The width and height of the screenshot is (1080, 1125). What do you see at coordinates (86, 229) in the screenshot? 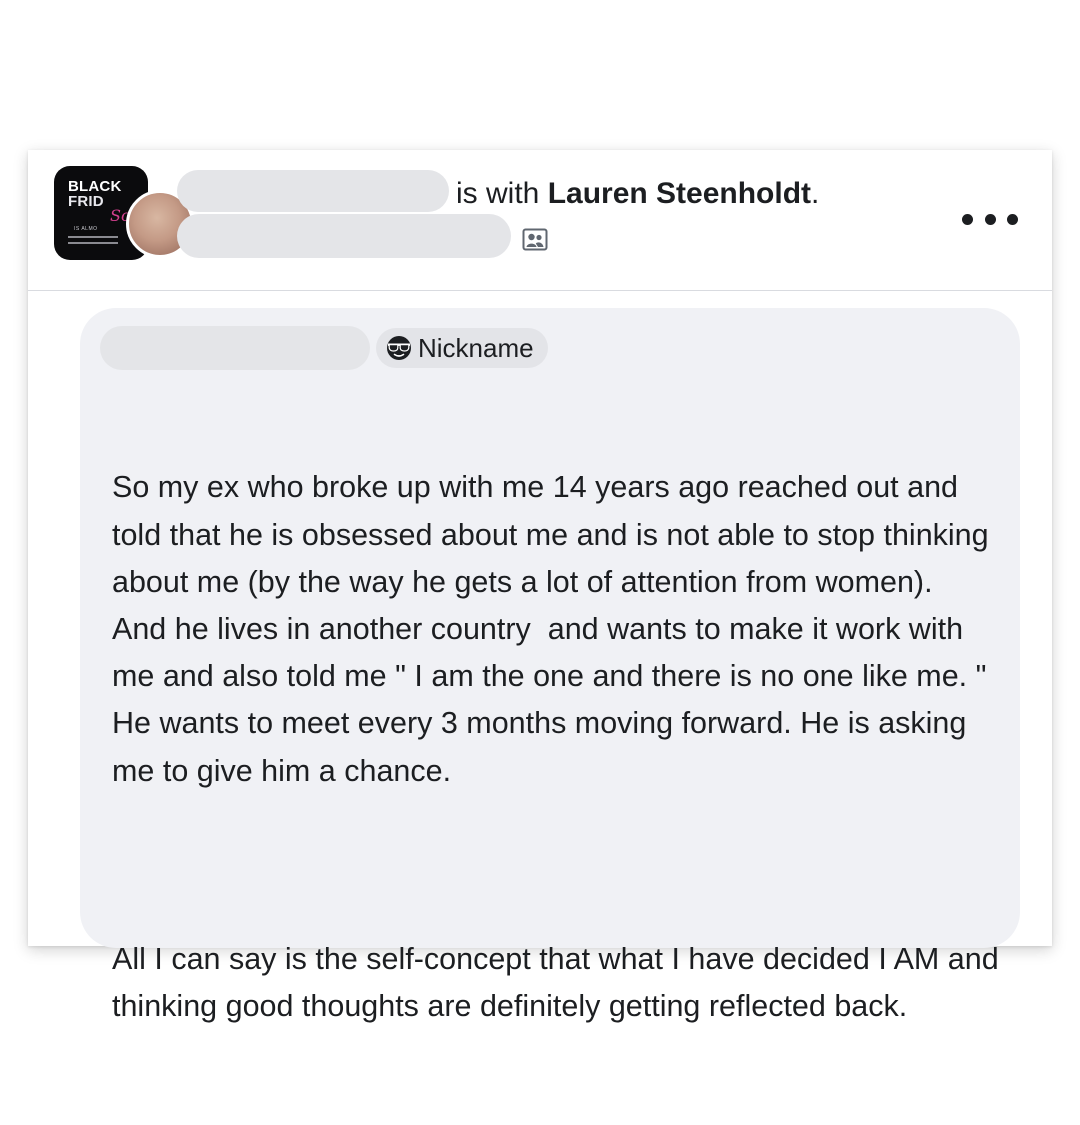
I see `group-avatar-small-text: IS ALMO` at bounding box center [86, 229].